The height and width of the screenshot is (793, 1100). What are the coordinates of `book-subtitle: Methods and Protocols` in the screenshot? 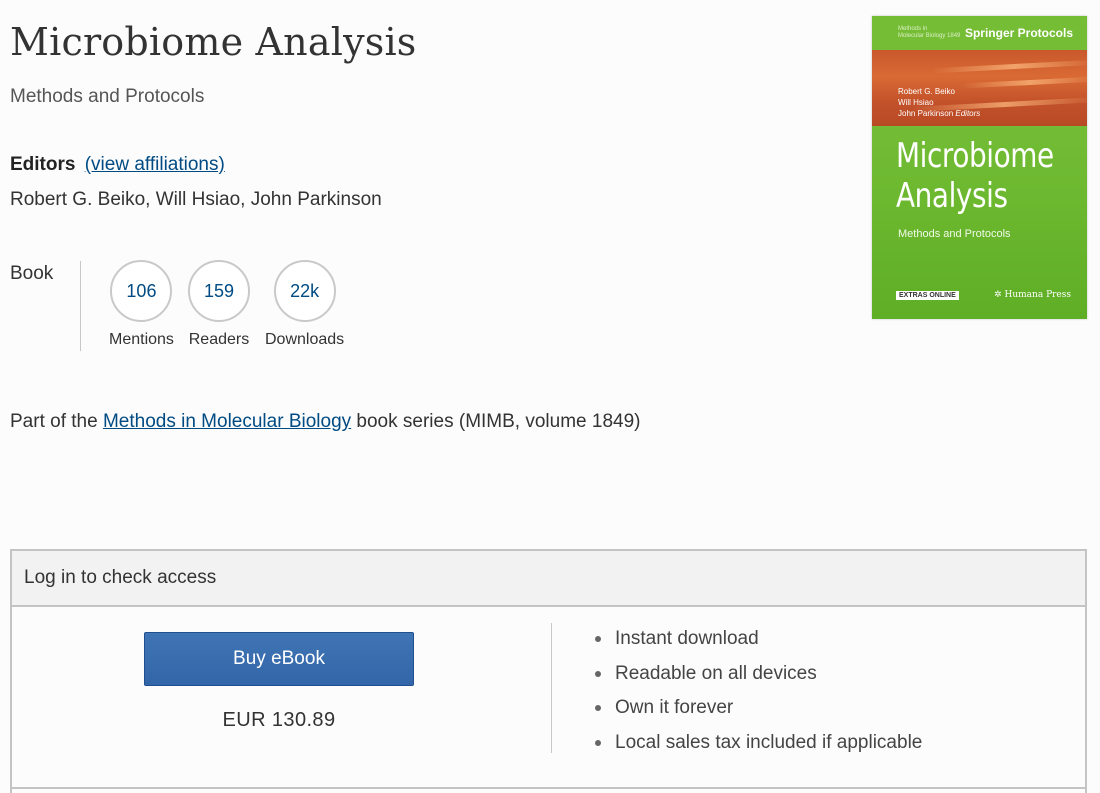 It's located at (107, 96).